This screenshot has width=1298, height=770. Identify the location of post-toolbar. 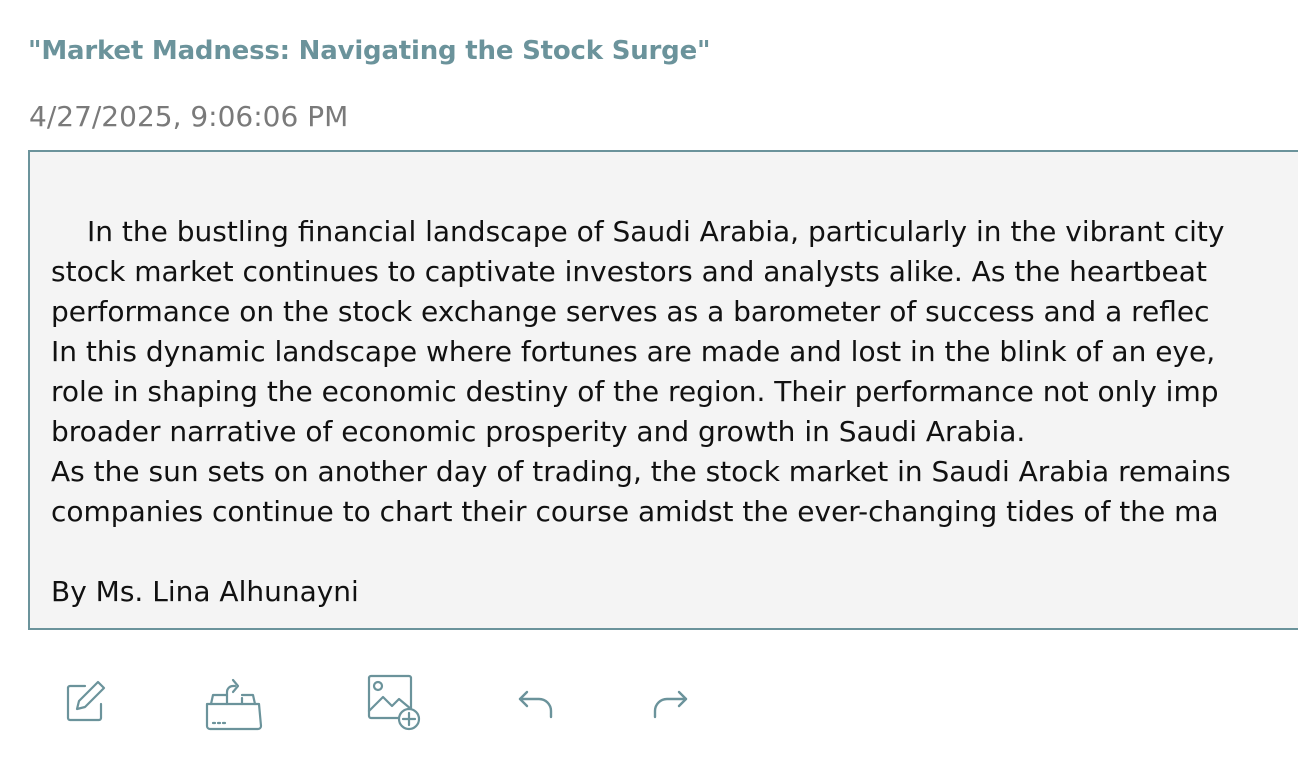
(649, 705).